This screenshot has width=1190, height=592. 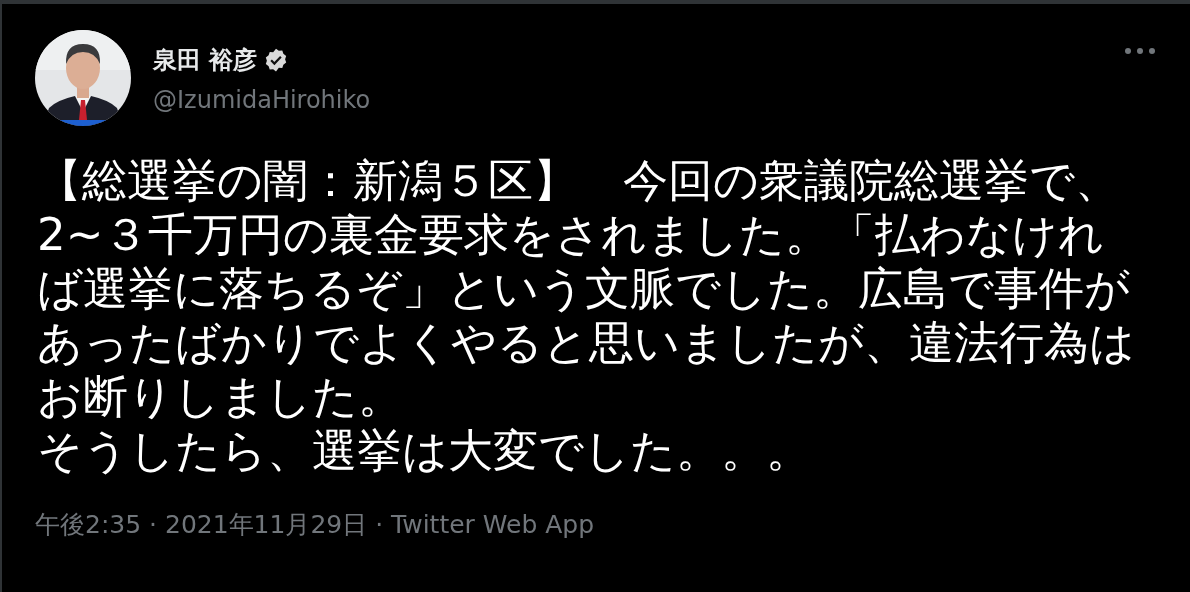 What do you see at coordinates (424, 451) in the screenshot?
I see `tweet-text: そうしたら、選挙は大変でした。。。` at bounding box center [424, 451].